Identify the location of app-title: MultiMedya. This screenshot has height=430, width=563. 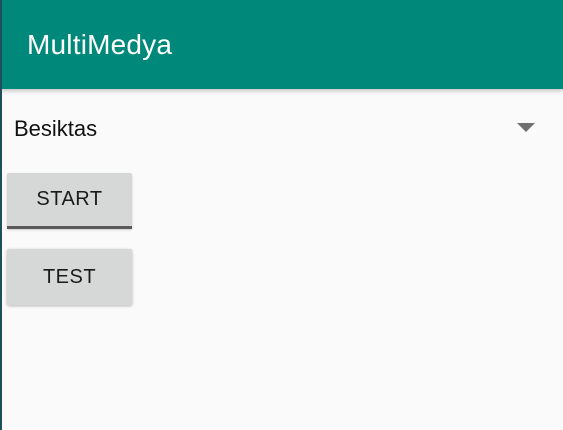
(100, 44).